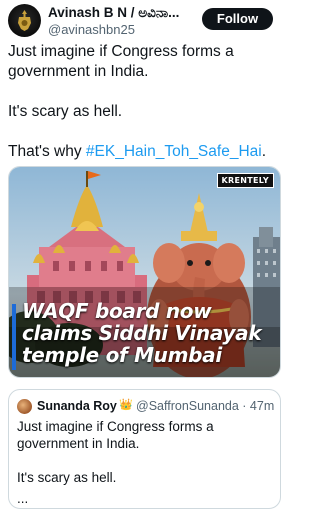  I want to click on caption-line: WAQF board now, so click(142, 311).